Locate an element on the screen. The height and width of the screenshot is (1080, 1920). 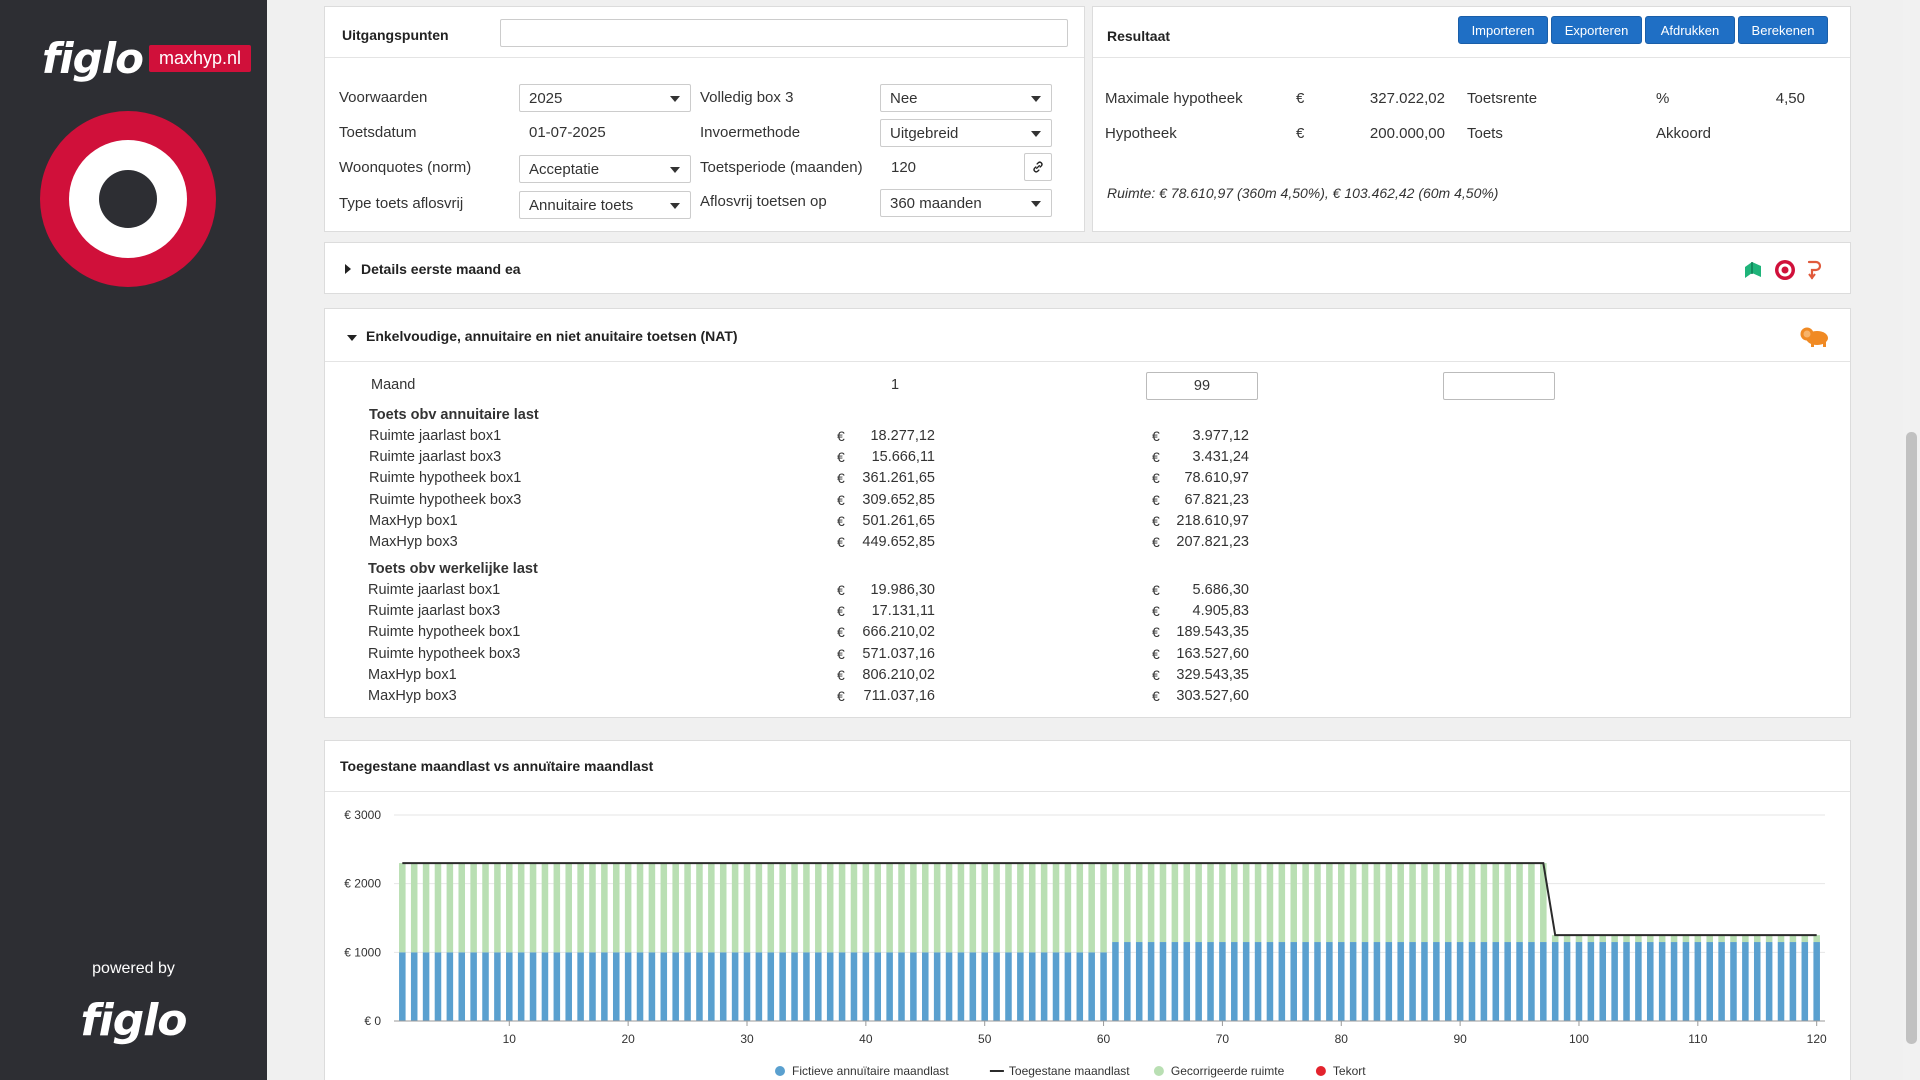
book-icon is located at coordinates (1753, 272).